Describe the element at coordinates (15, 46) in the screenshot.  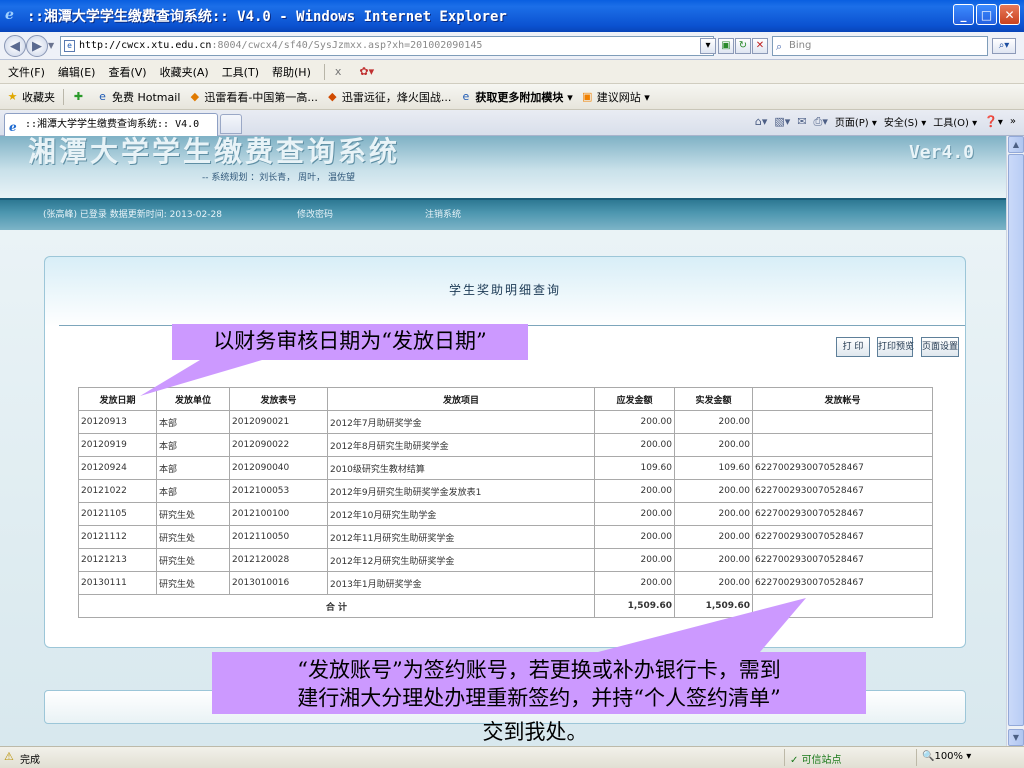
I see `back-button: ◀` at that location.